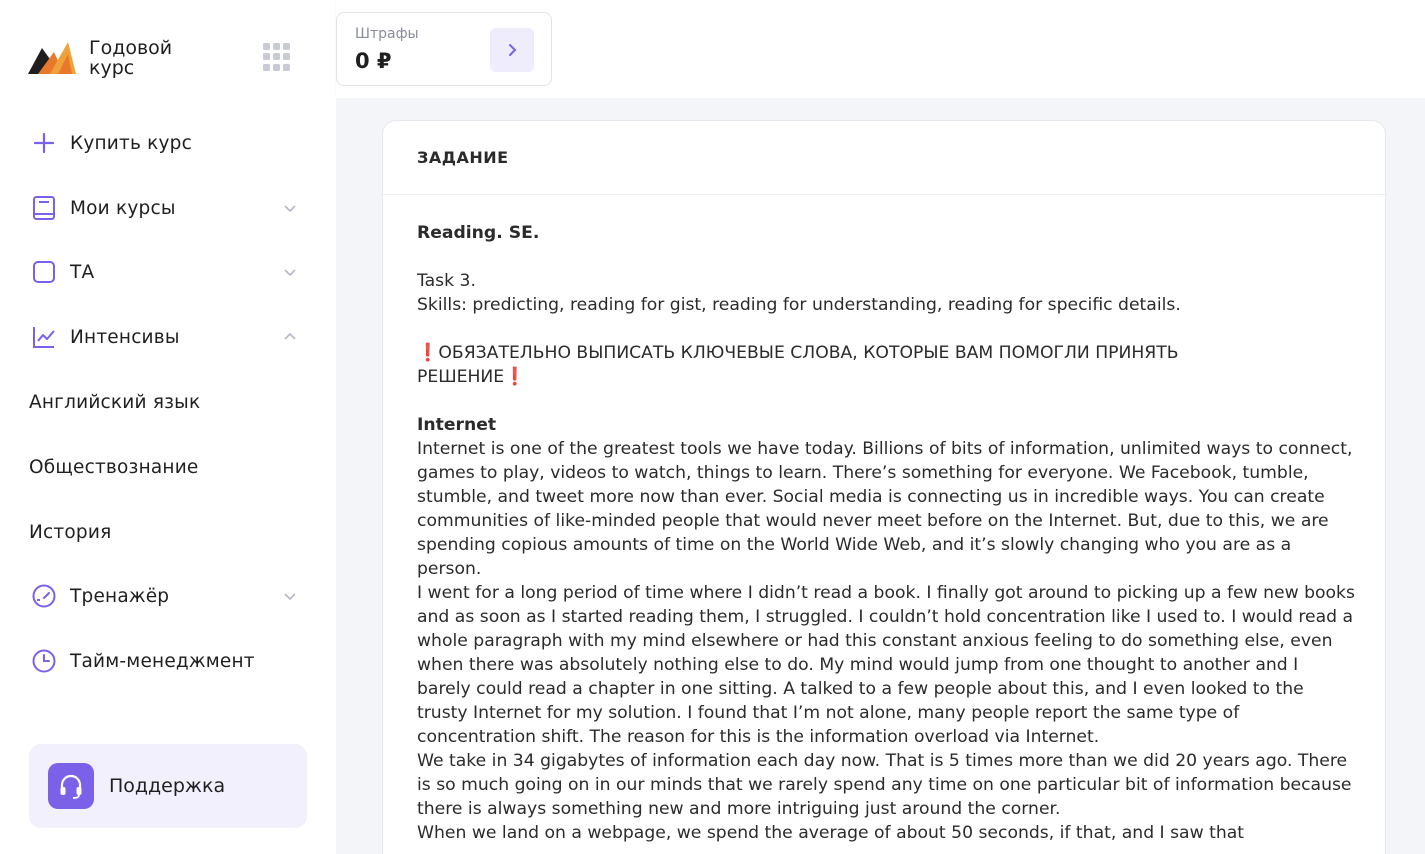 Image resolution: width=1425 pixels, height=854 pixels. What do you see at coordinates (52, 58) in the screenshot?
I see `logo-mark-icon` at bounding box center [52, 58].